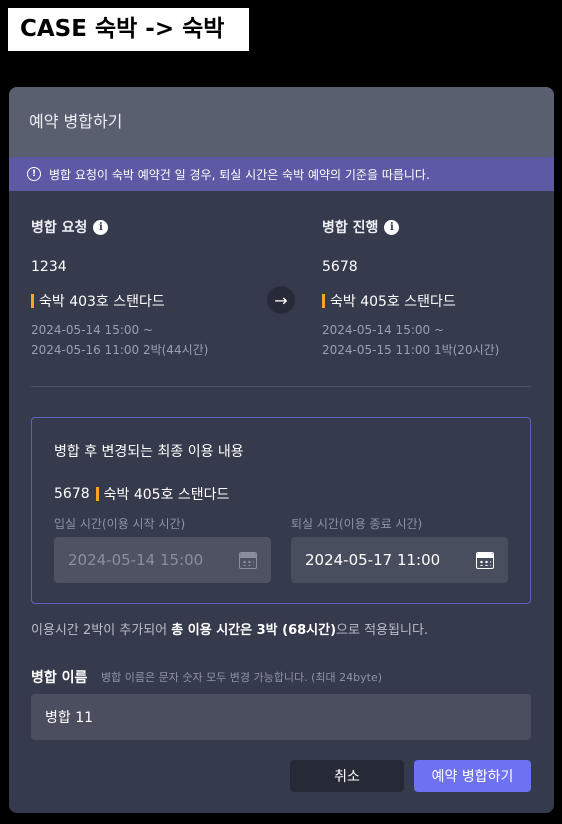 This screenshot has width=562, height=824. Describe the element at coordinates (281, 386) in the screenshot. I see `divider` at that location.